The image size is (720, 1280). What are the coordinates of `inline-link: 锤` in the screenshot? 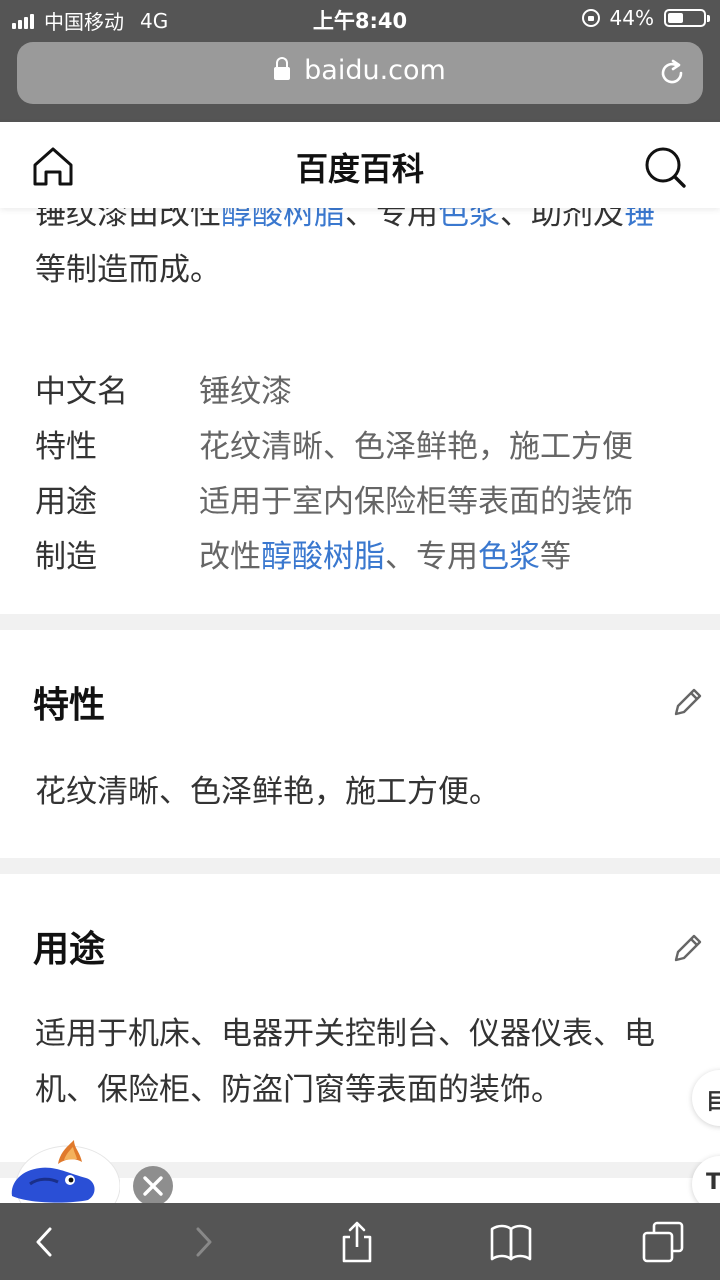 It's located at (639, 220).